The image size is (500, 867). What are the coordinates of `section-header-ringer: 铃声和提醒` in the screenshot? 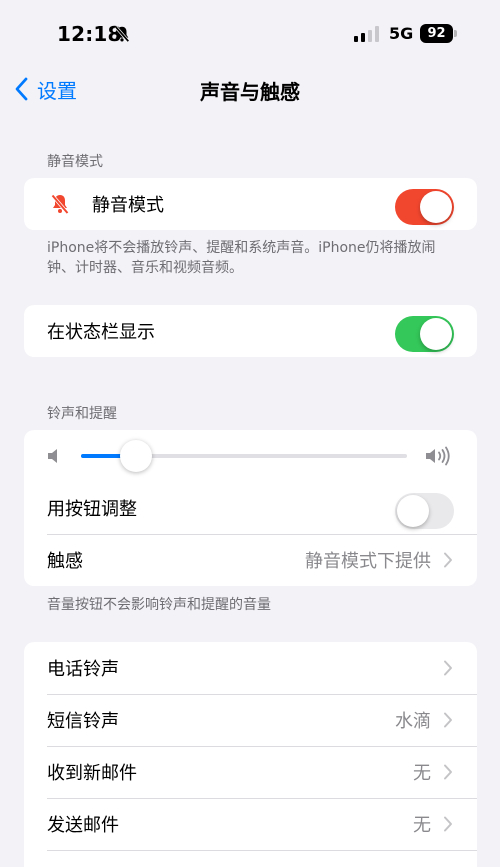 It's located at (82, 414).